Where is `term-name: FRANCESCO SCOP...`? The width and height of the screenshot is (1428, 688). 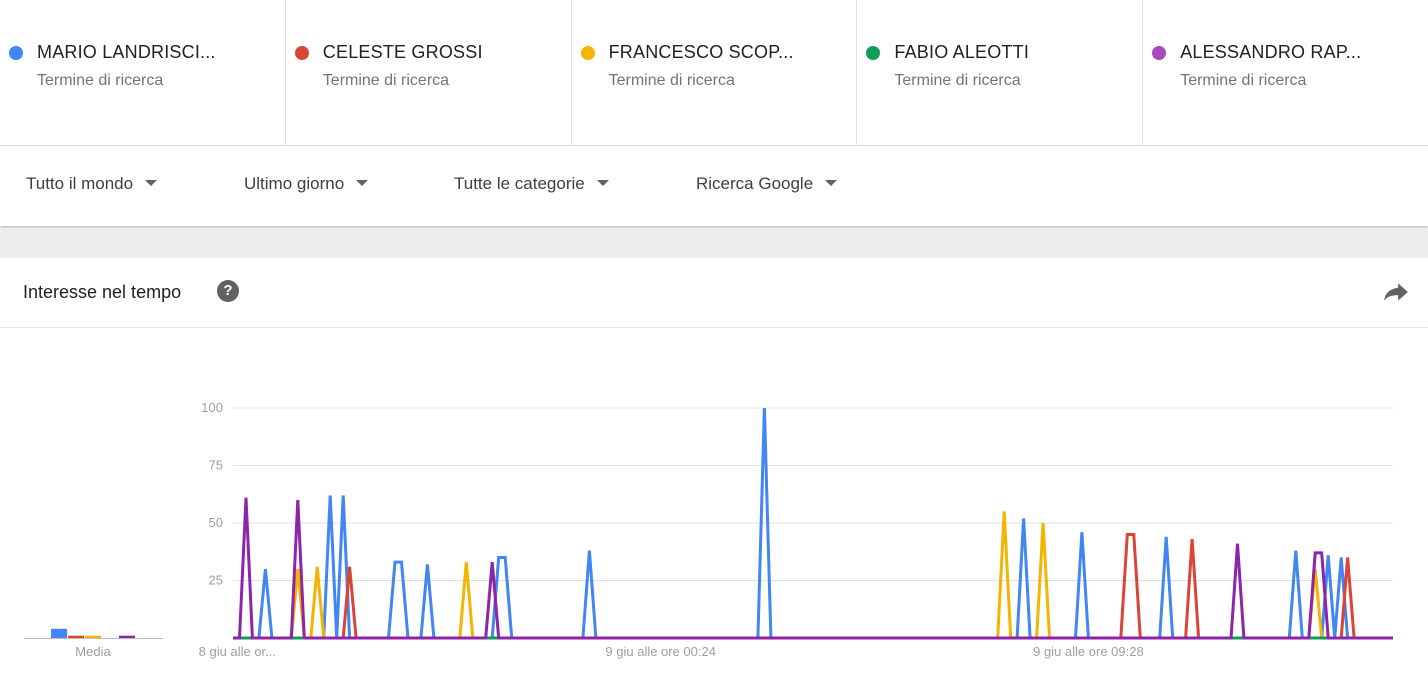
term-name: FRANCESCO SCOP... is located at coordinates (701, 52).